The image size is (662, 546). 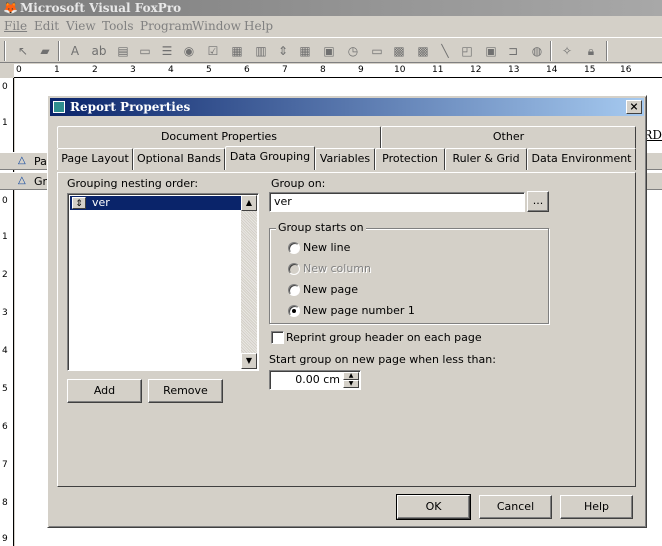 I want to click on group-on-label: Group on:, so click(x=298, y=183).